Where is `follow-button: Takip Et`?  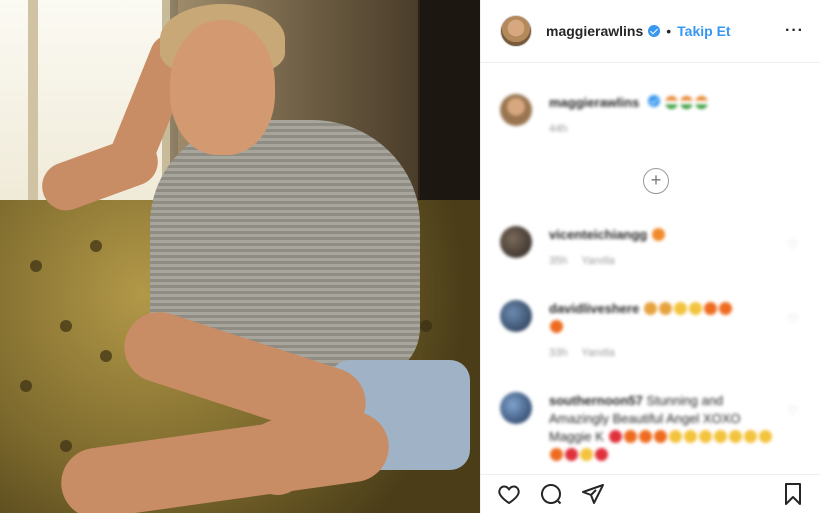
follow-button: Takip Et is located at coordinates (703, 31).